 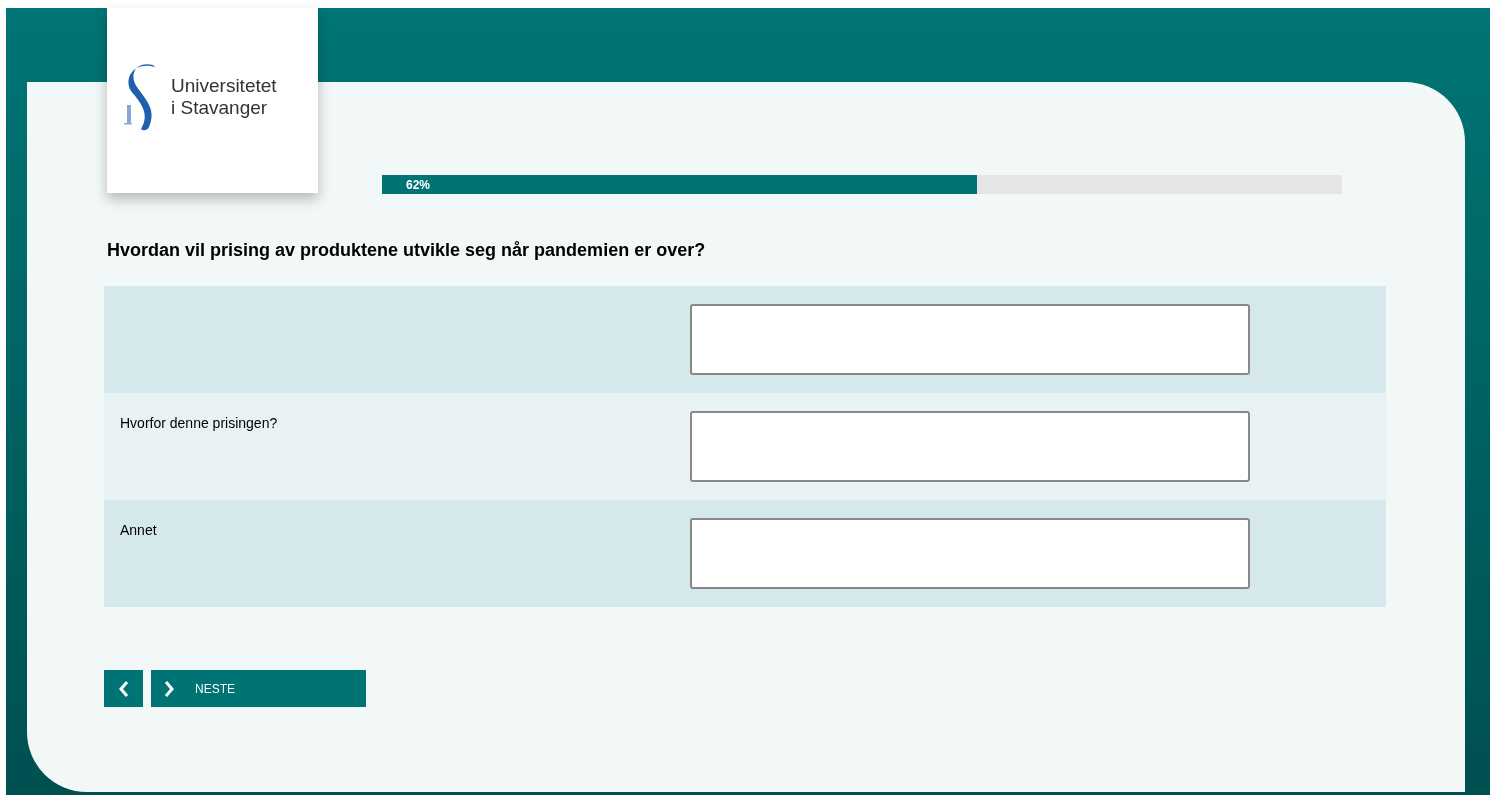 I want to click on logo-text: Universitetet, so click(x=224, y=85).